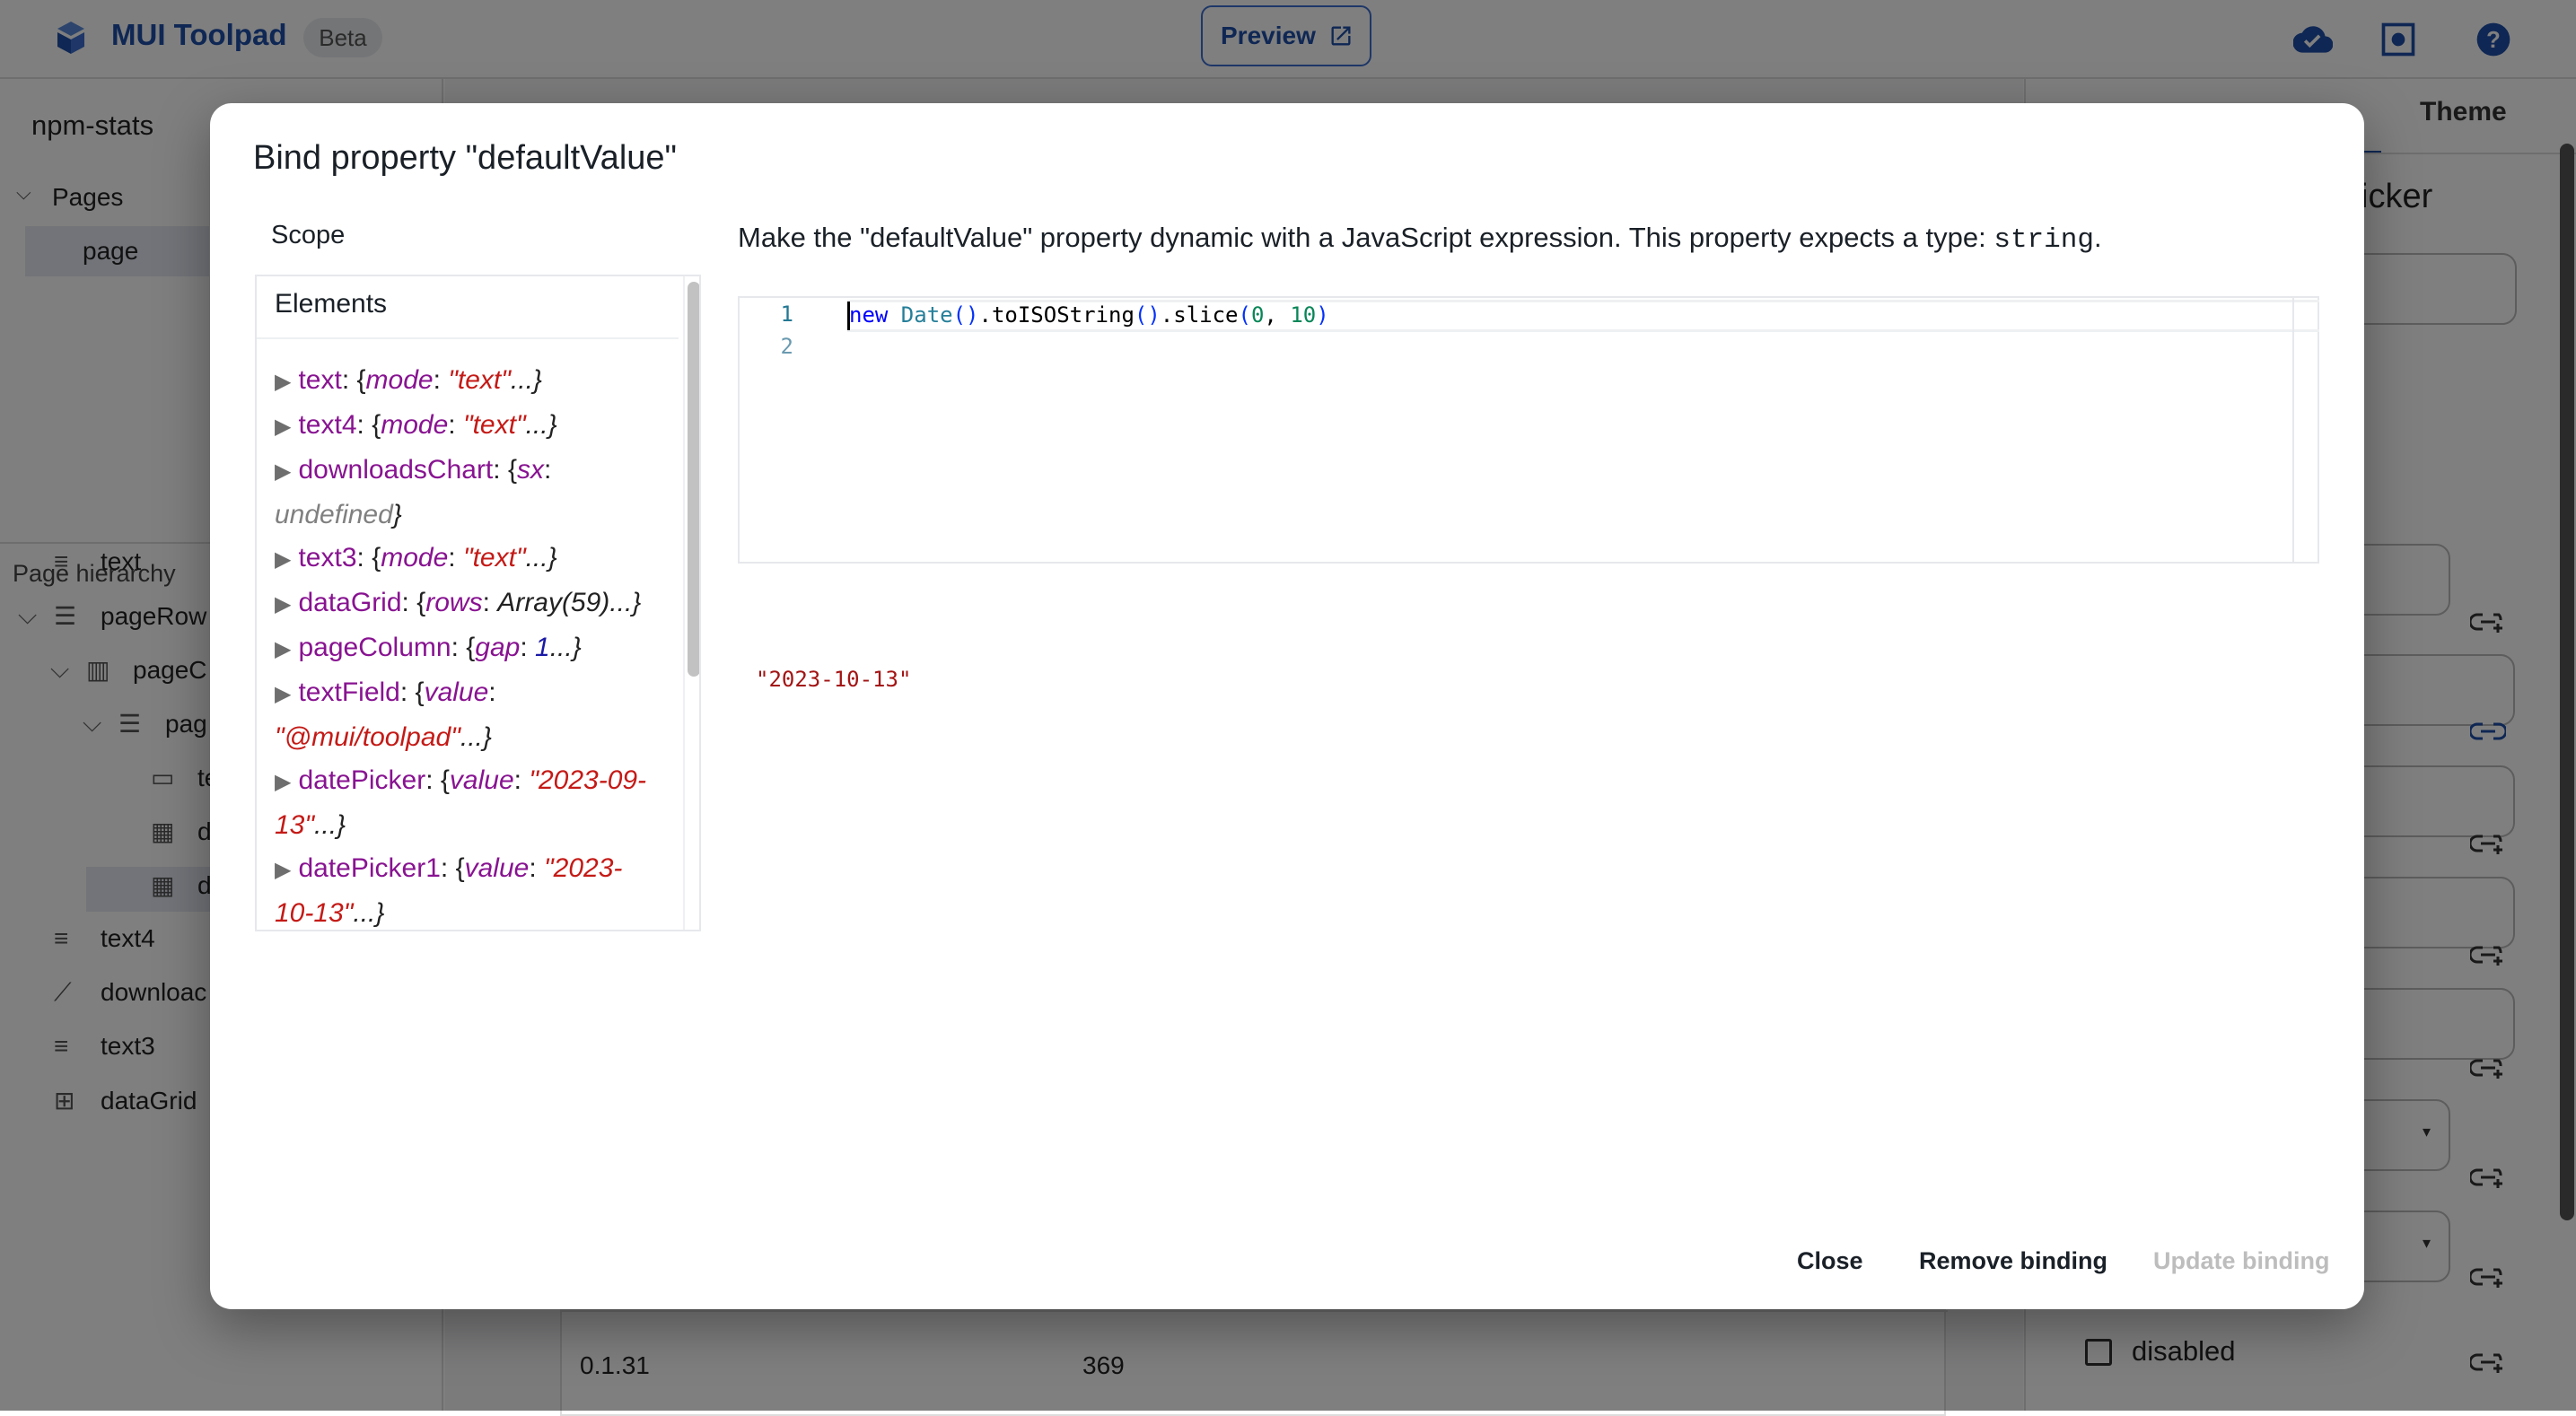  What do you see at coordinates (350, 602) in the screenshot?
I see `element-name: dataGrid` at bounding box center [350, 602].